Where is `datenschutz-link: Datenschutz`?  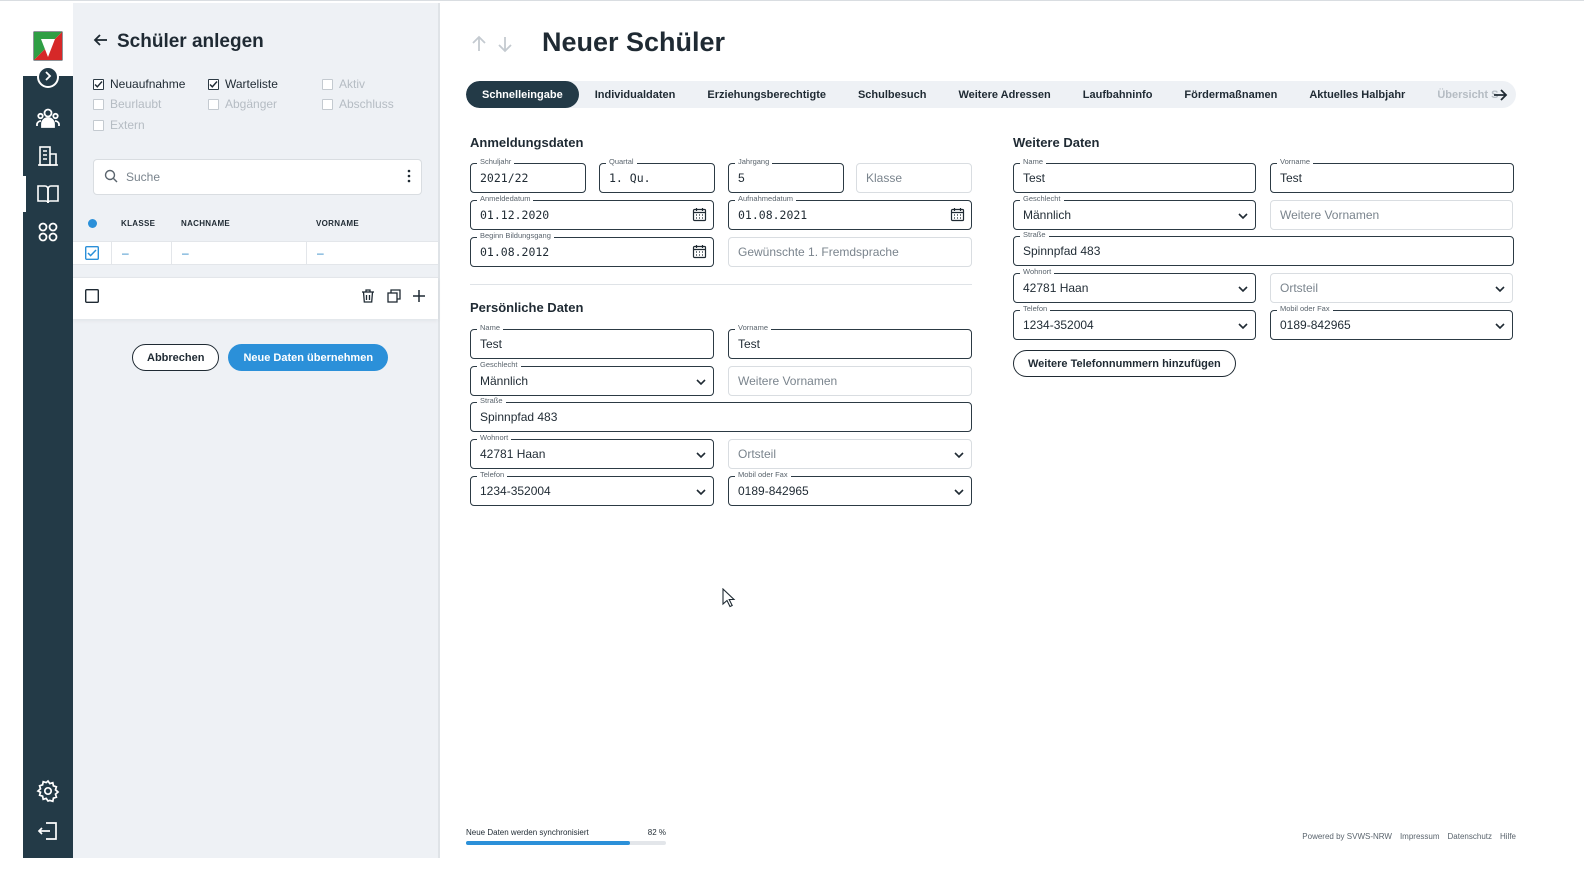
datenschutz-link: Datenschutz is located at coordinates (1470, 836).